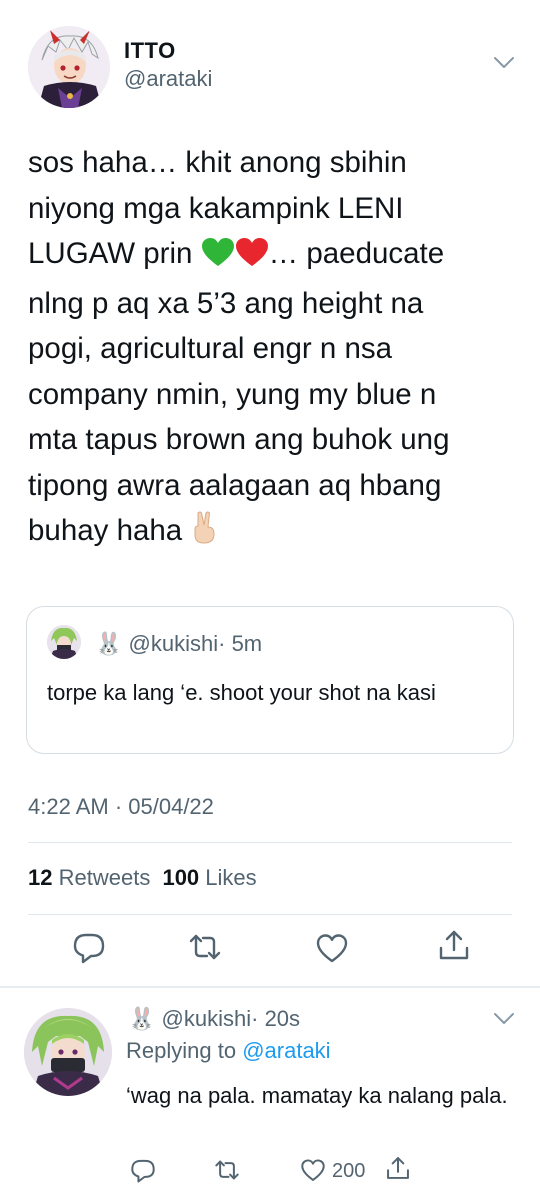 This screenshot has height=1200, width=540. What do you see at coordinates (235, 485) in the screenshot?
I see `tweet-text-line: tipong awra aalagaan aq hbang` at bounding box center [235, 485].